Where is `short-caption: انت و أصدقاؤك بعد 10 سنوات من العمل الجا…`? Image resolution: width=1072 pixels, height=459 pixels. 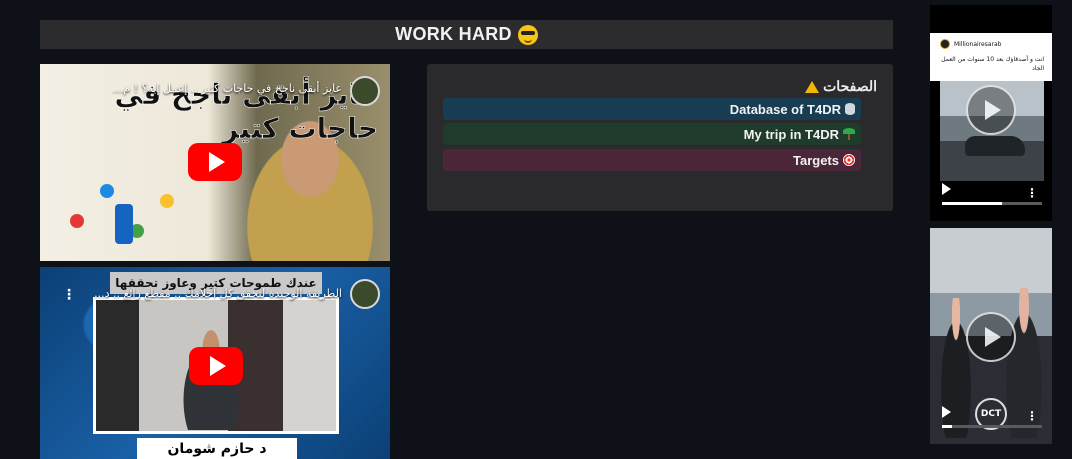 short-caption: انت و أصدقاؤك بعد 10 سنوات من العمل الجا… is located at coordinates (992, 64).